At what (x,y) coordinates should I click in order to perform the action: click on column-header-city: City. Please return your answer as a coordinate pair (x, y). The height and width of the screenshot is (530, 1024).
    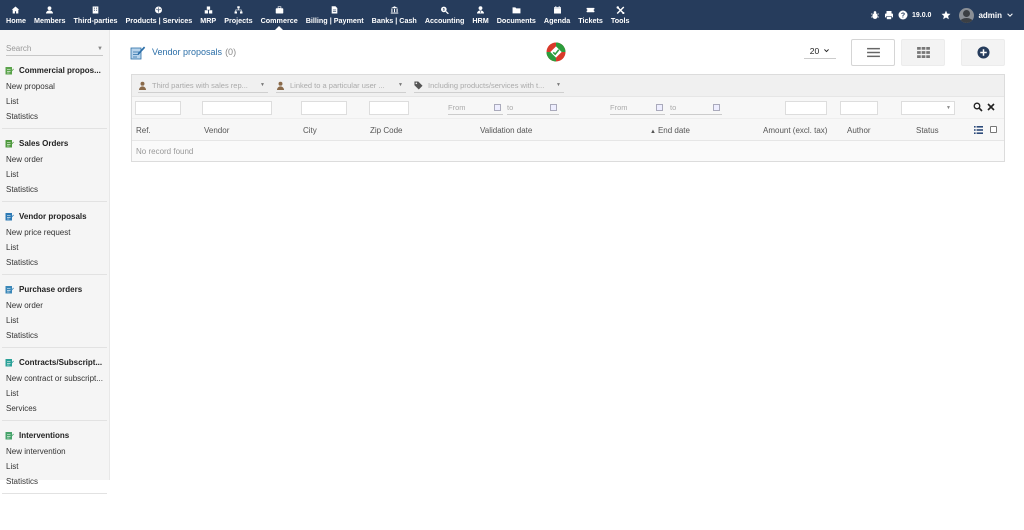
    Looking at the image, I should click on (310, 130).